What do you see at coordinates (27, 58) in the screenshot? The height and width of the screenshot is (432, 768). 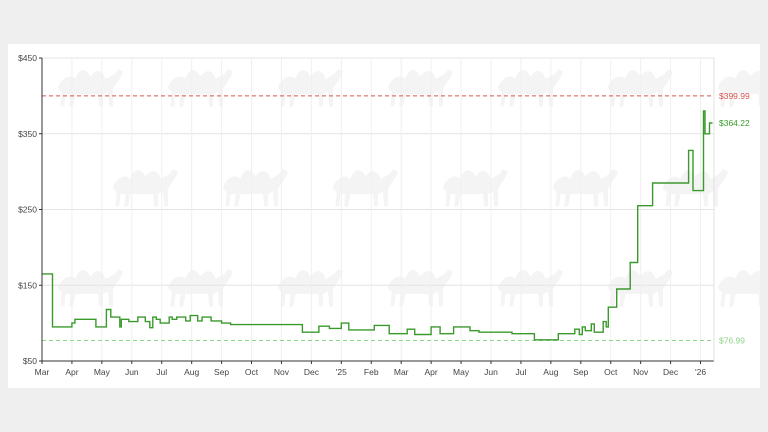 I see `y-tick-label: $450` at bounding box center [27, 58].